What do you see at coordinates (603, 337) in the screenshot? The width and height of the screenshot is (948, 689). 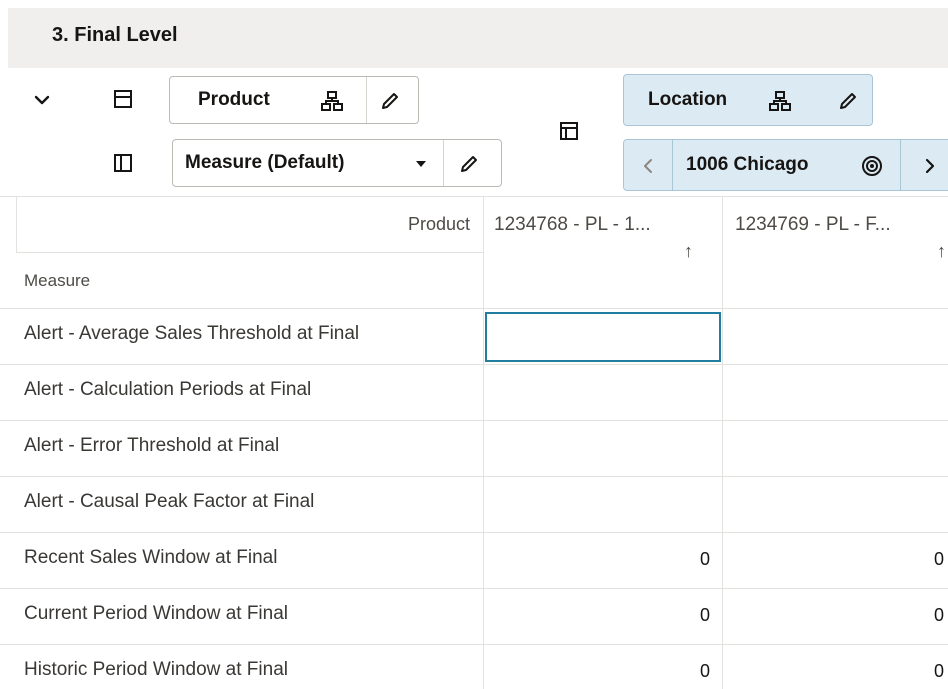 I see `selected-cell` at bounding box center [603, 337].